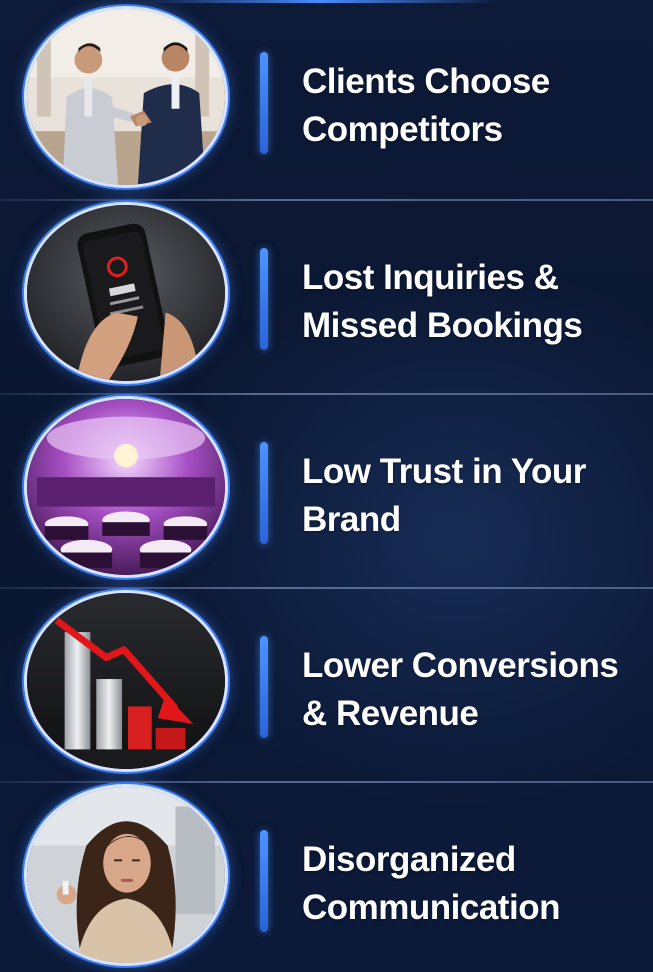  I want to click on item-label-line2: Brand, so click(351, 519).